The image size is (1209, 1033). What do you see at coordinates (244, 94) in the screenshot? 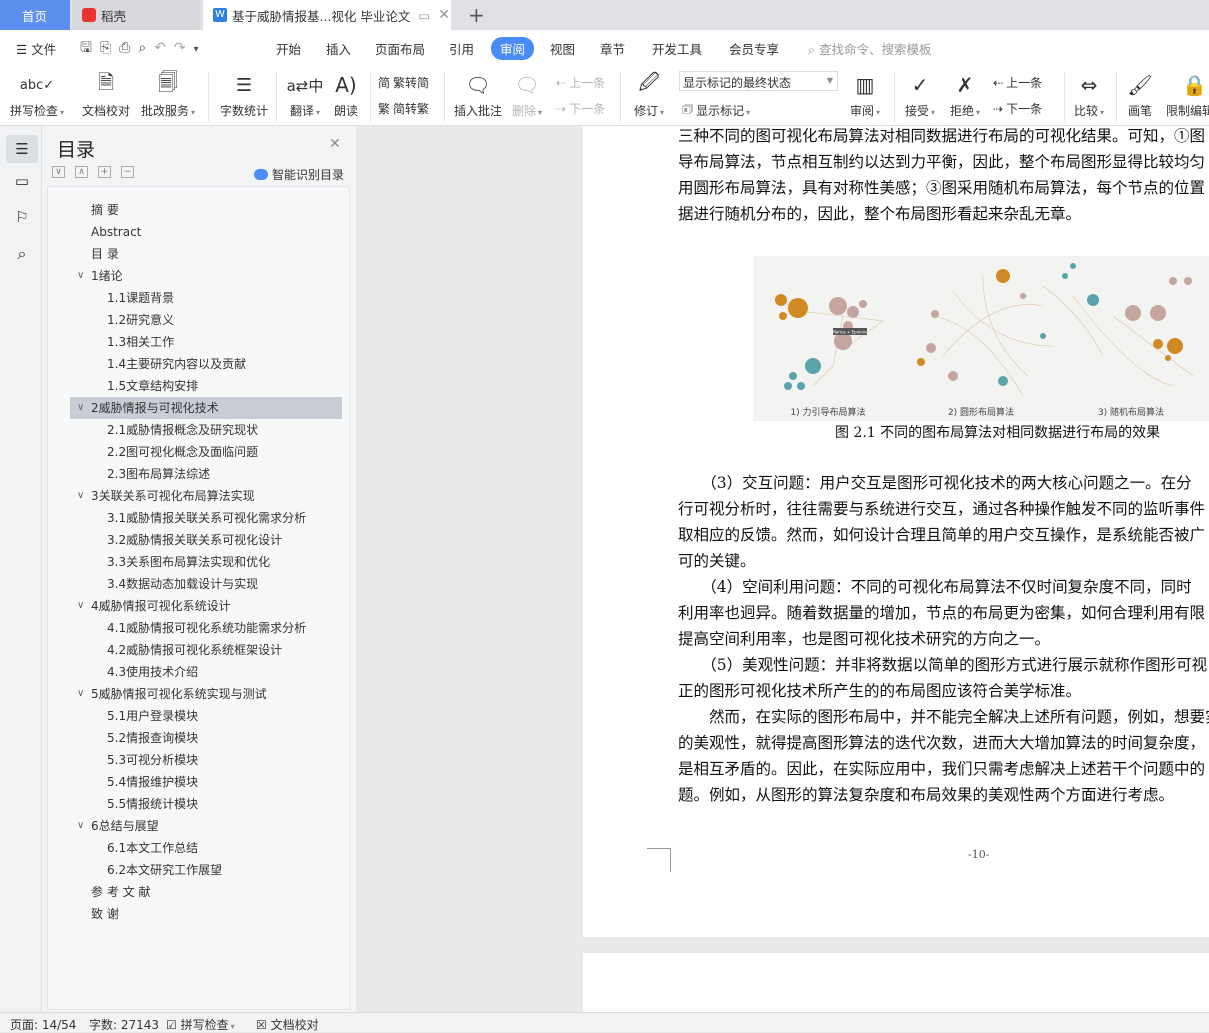
I see `word-count-button: ☰ 字数统计` at bounding box center [244, 94].